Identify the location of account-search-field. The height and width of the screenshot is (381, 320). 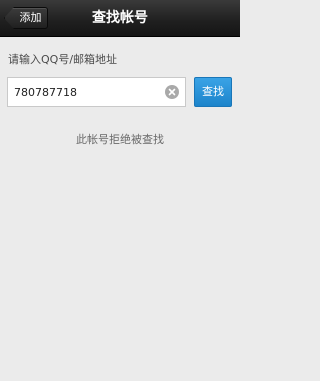
(96, 92).